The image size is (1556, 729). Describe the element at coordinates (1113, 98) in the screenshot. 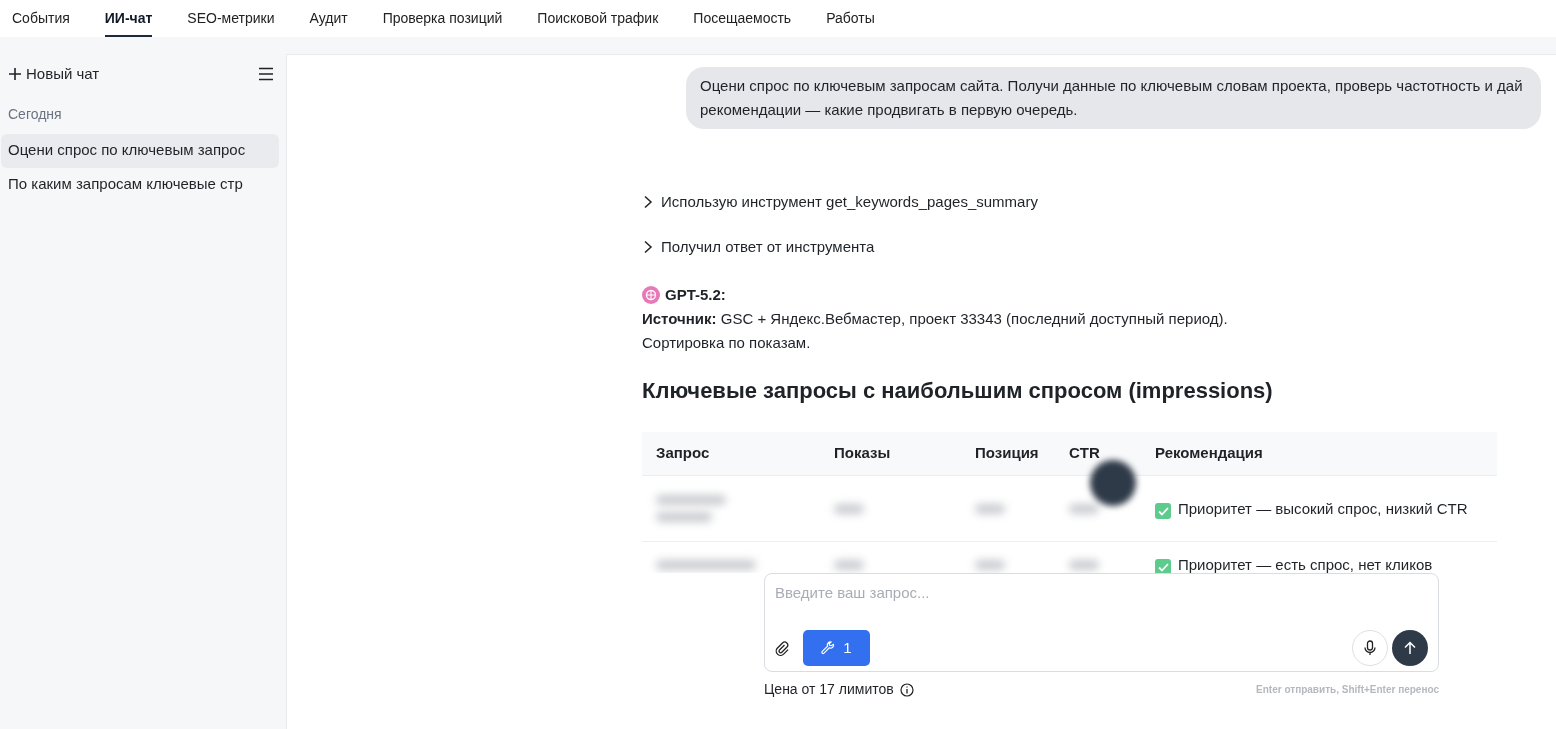

I see `user-message: Оцени спрос по ключевым запросам сайта. Получи данные по ключевым словам проекта, проверь частотность и дай рекомендации — какие продвигать в первую очередь.` at that location.